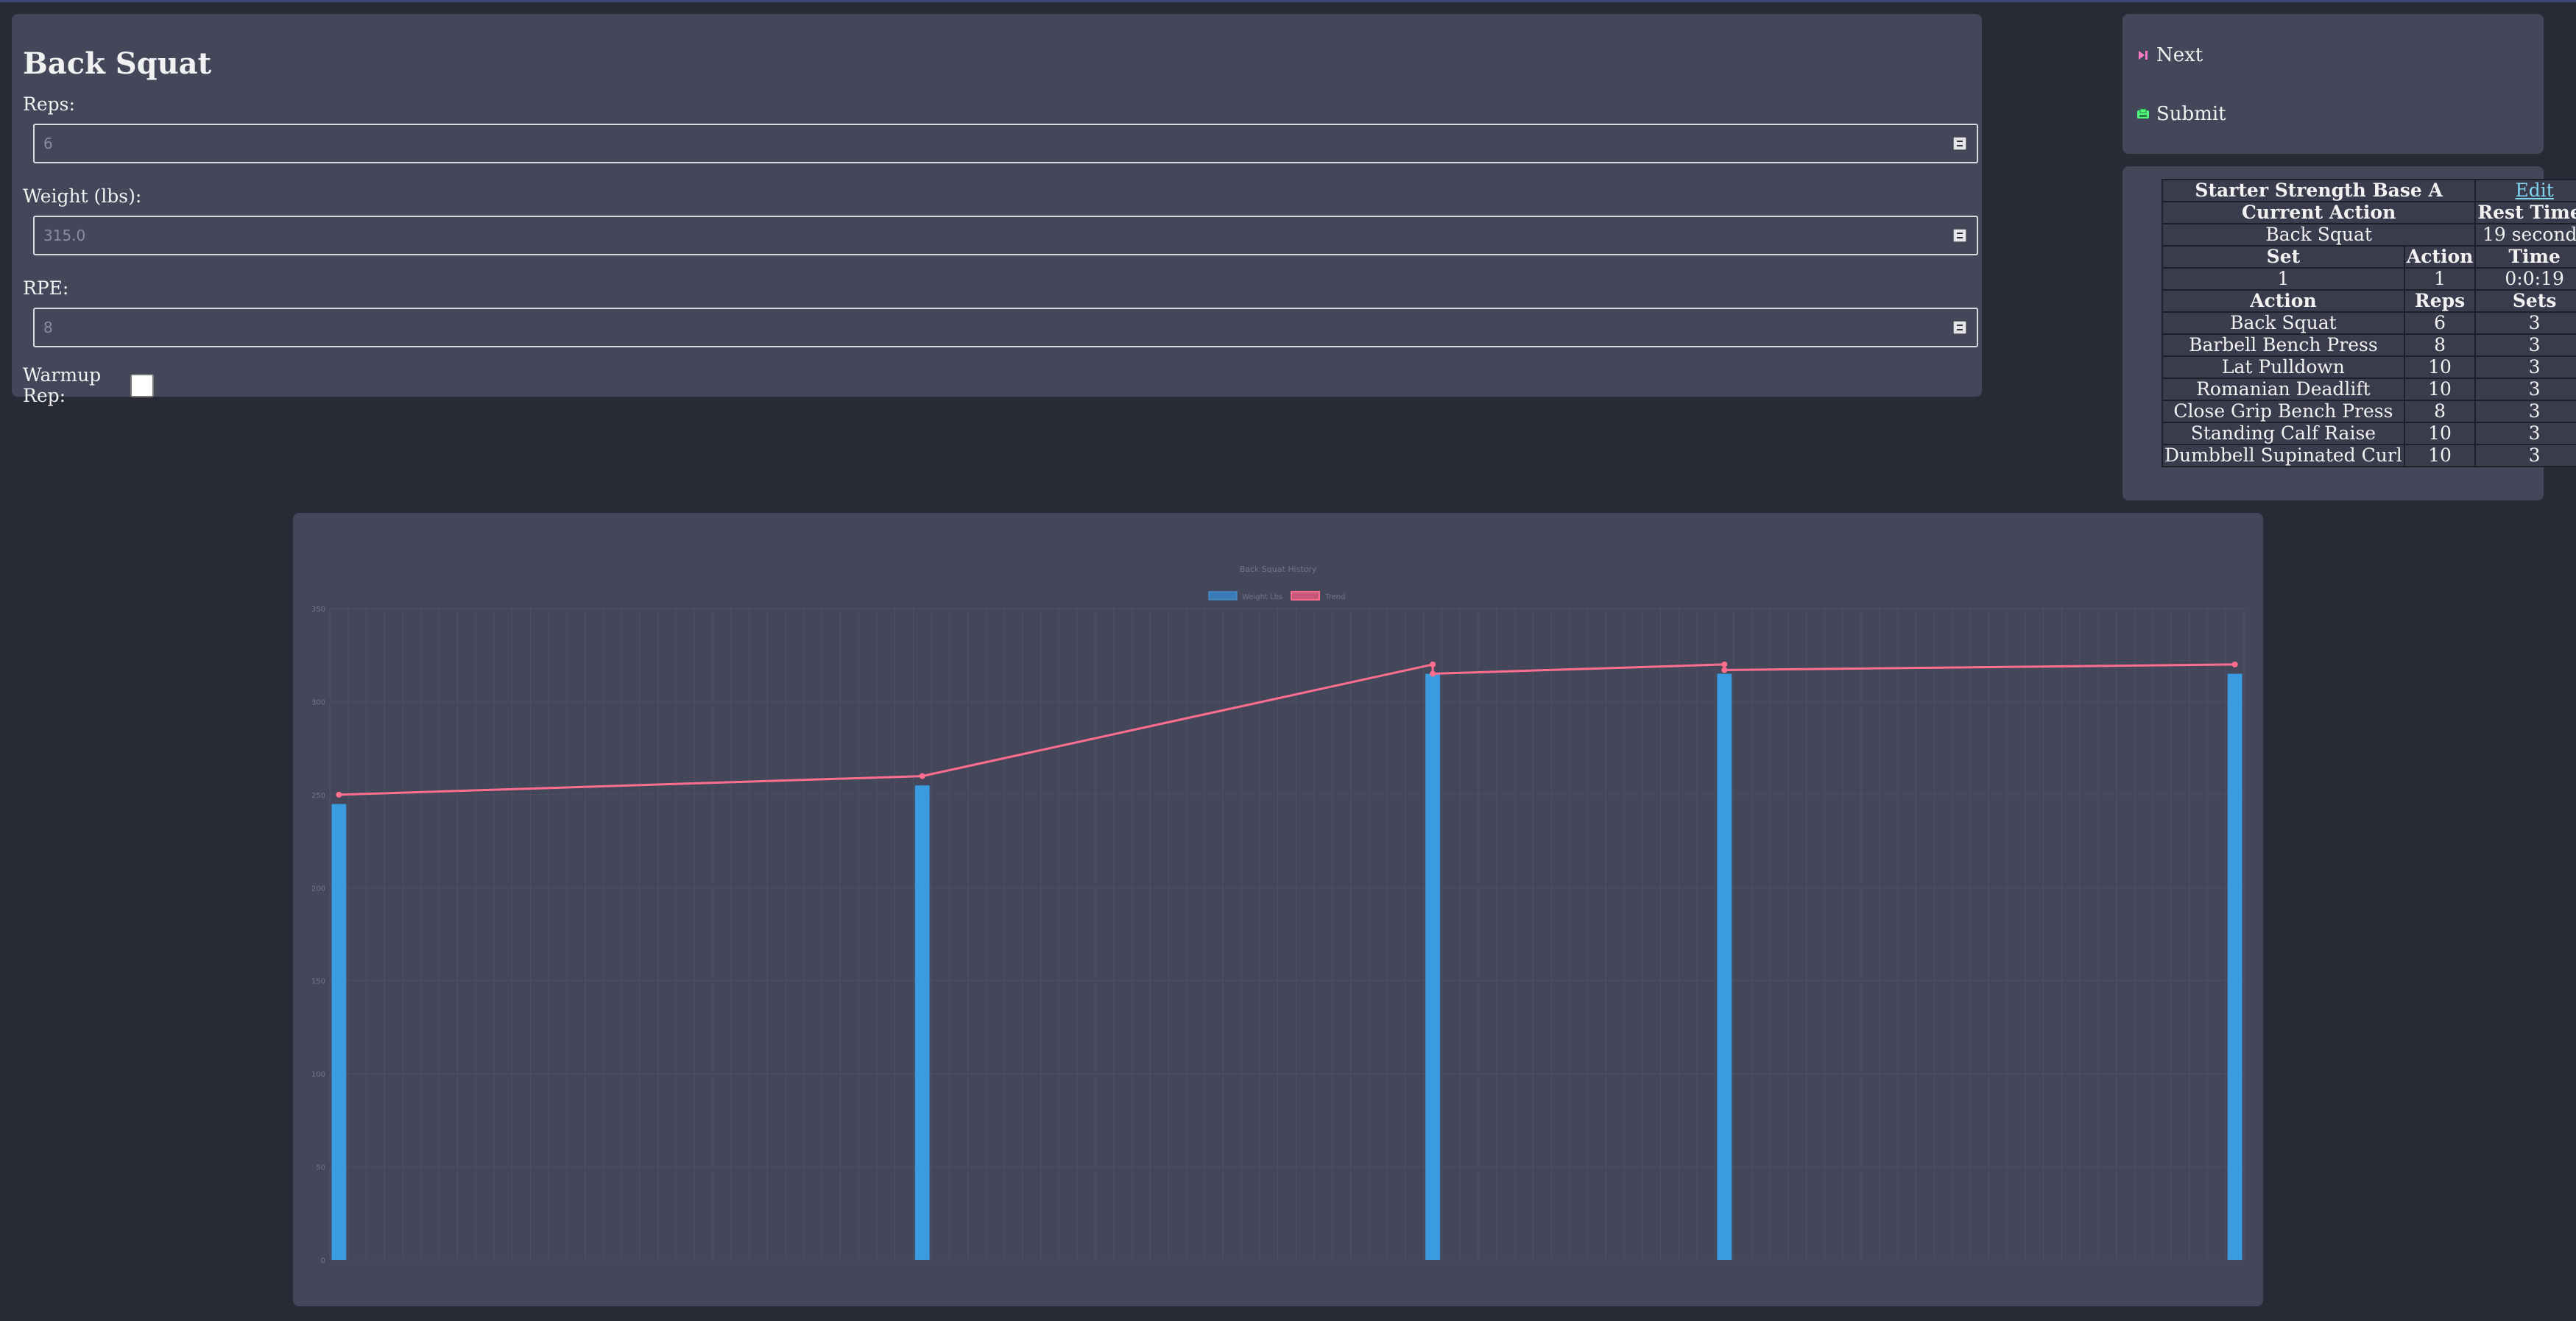 The width and height of the screenshot is (2576, 1321). Describe the element at coordinates (2283, 367) in the screenshot. I see `exercise-name: Lat Pulldown` at that location.